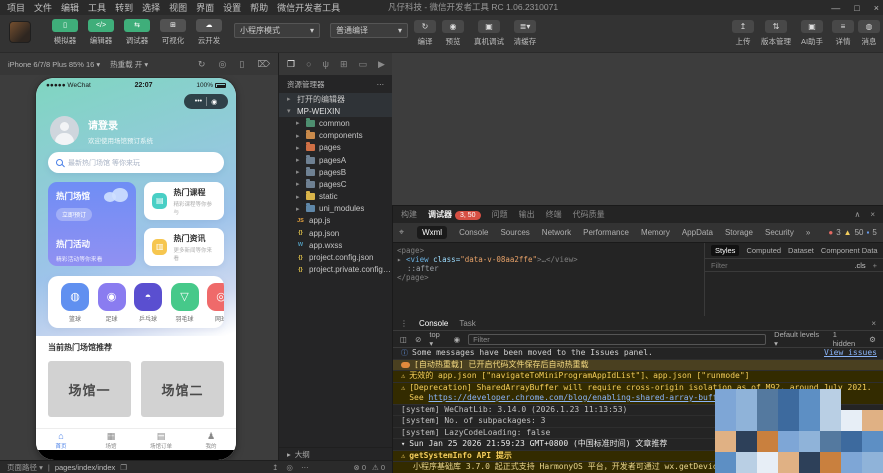 This screenshot has width=883, height=473. Describe the element at coordinates (437, 339) in the screenshot. I see `context-select: top ▾` at that location.